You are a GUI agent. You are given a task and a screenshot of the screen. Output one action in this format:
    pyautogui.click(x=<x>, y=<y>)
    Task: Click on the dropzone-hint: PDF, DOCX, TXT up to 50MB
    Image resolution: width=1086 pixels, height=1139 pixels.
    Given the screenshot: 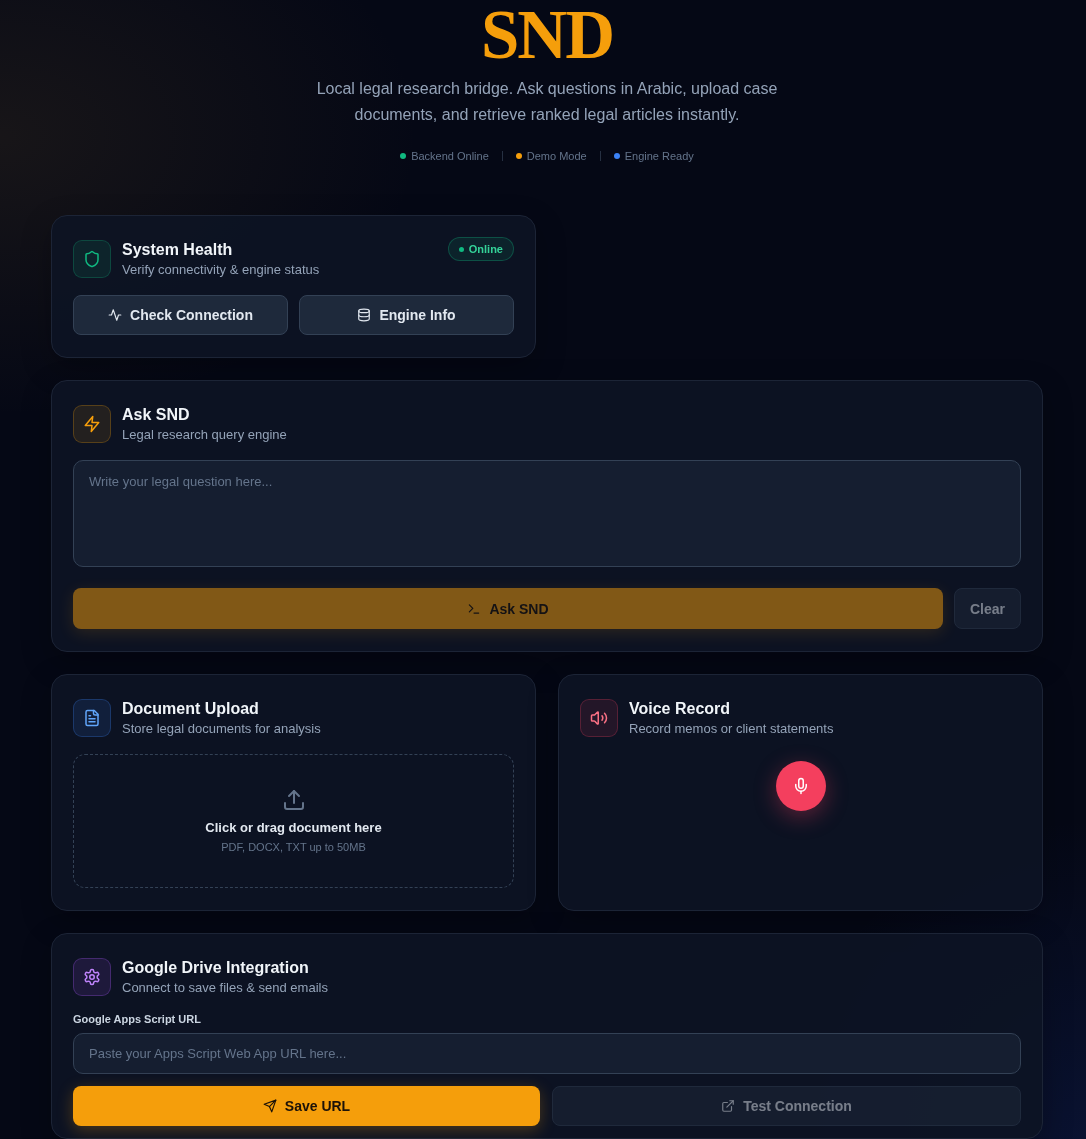 What is the action you would take?
    pyautogui.click(x=293, y=847)
    